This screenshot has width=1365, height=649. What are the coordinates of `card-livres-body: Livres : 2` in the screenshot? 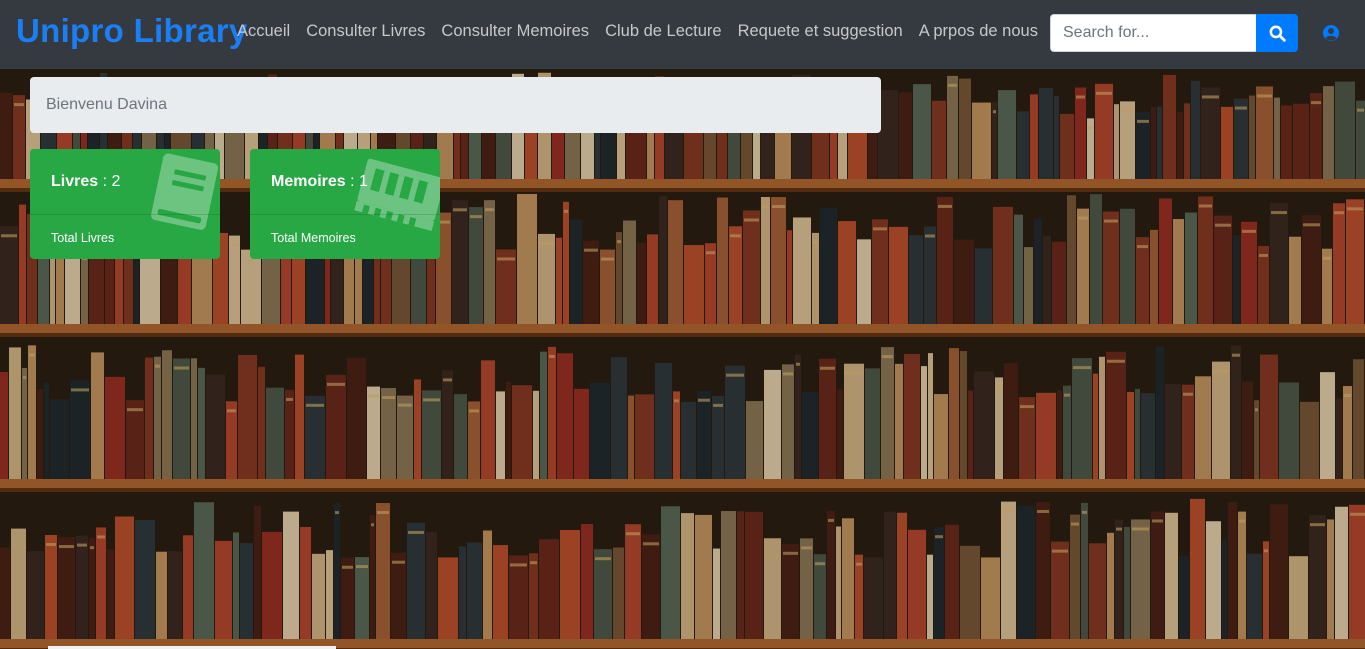 It's located at (125, 189).